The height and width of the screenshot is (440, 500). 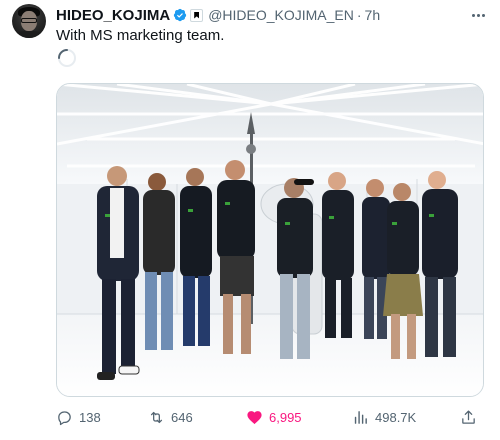 What do you see at coordinates (29, 34) in the screenshot?
I see `avatar-shirt` at bounding box center [29, 34].